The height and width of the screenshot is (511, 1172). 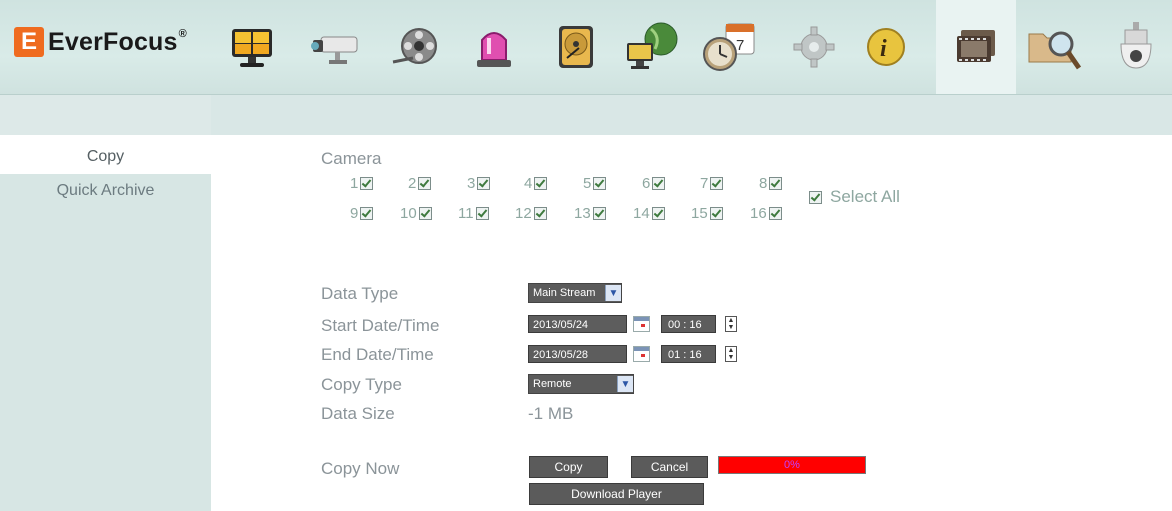 What do you see at coordinates (416, 213) in the screenshot?
I see `camera-10-checkbox: 10` at bounding box center [416, 213].